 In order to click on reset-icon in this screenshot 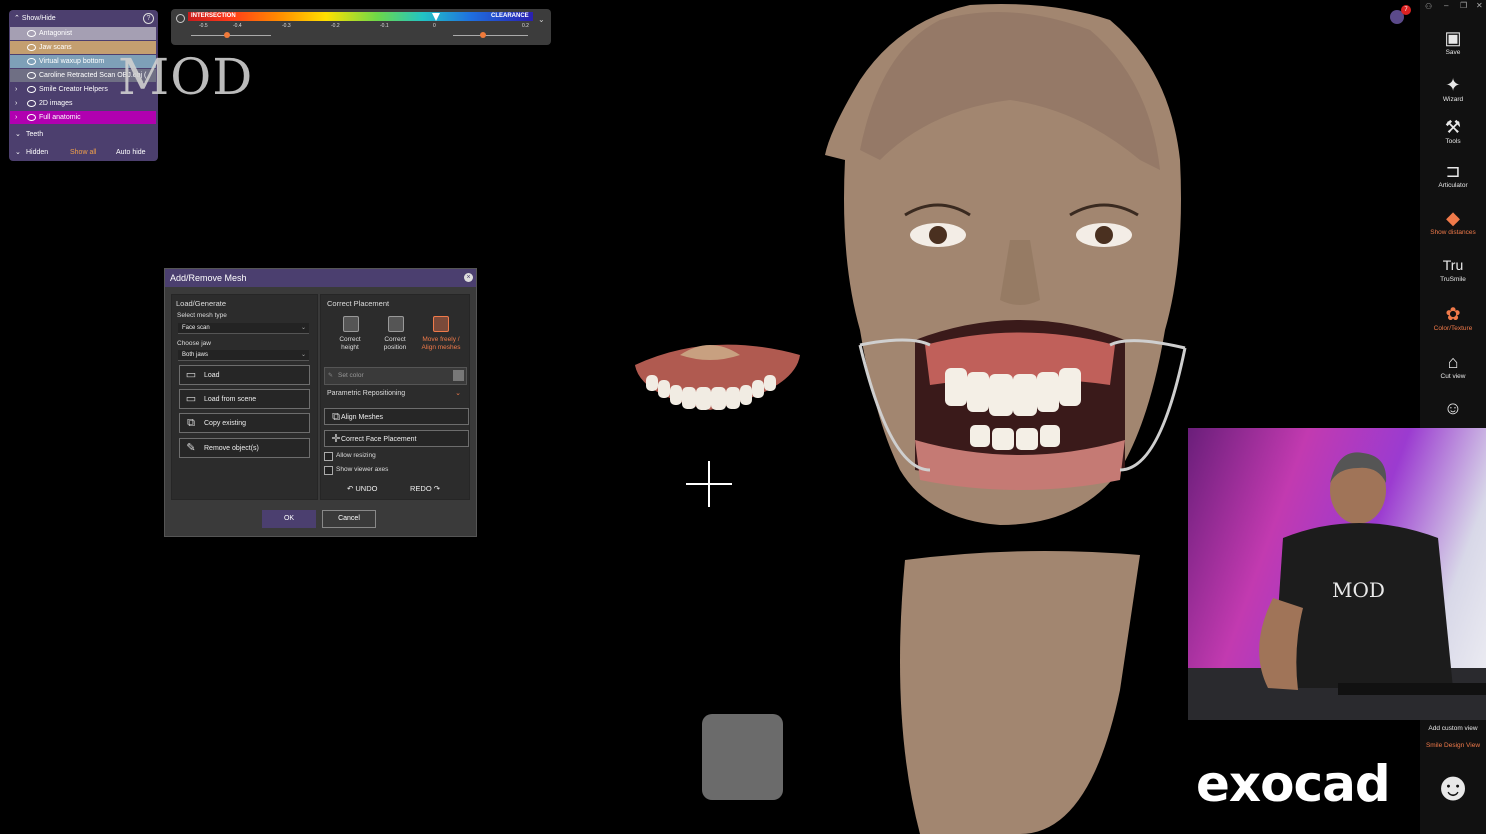, I will do `click(180, 18)`.